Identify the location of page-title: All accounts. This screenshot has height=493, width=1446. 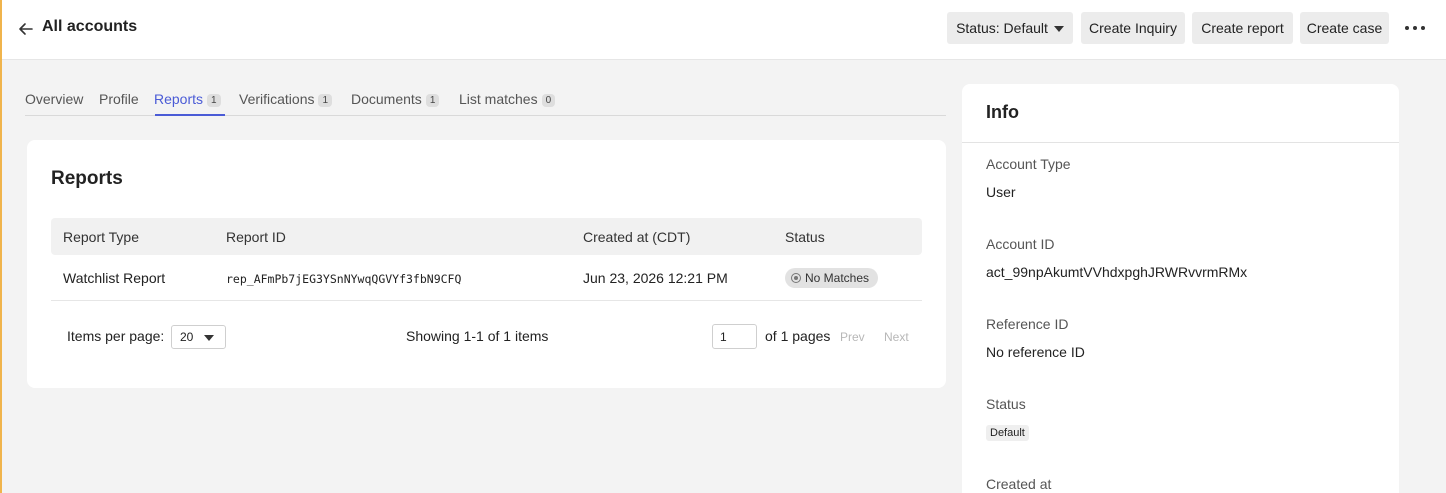
(89, 27).